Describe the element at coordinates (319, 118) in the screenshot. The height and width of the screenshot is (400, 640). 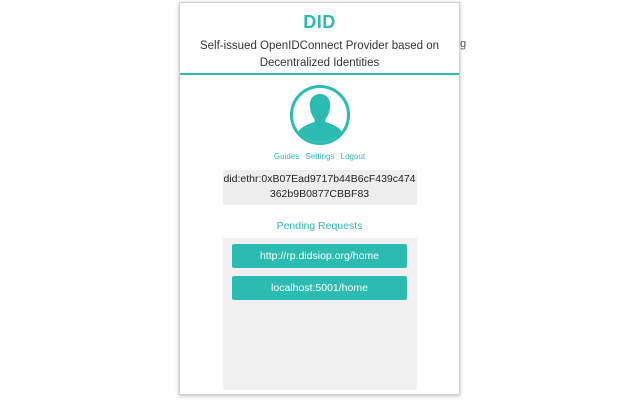
I see `user-silhouette-icon` at that location.